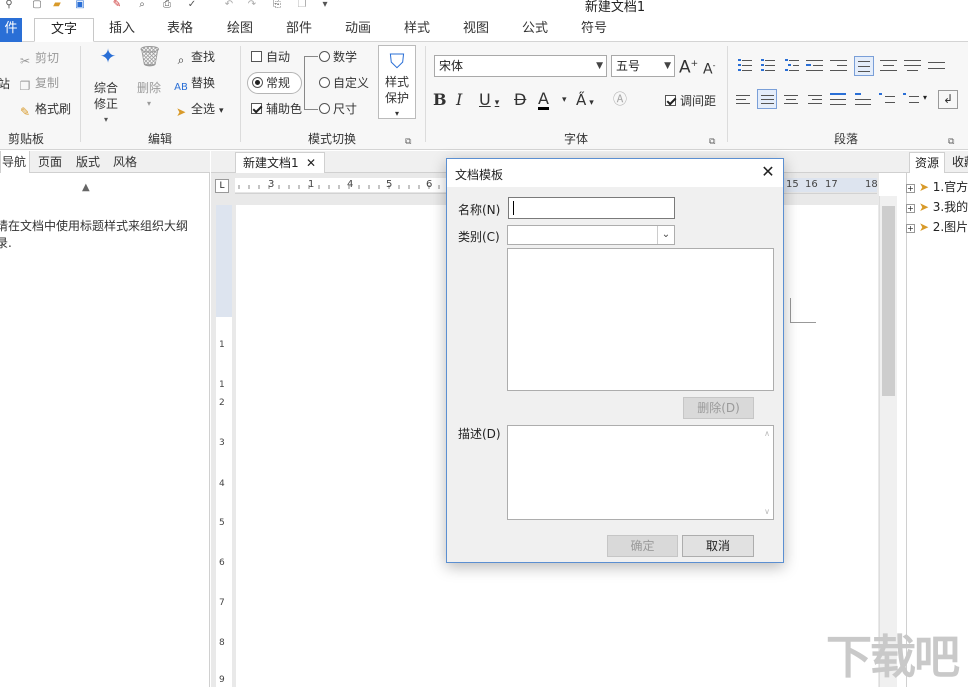 This screenshot has height=687, width=968. Describe the element at coordinates (302, 5) in the screenshot. I see `copy-quick-icon: ❐` at that location.